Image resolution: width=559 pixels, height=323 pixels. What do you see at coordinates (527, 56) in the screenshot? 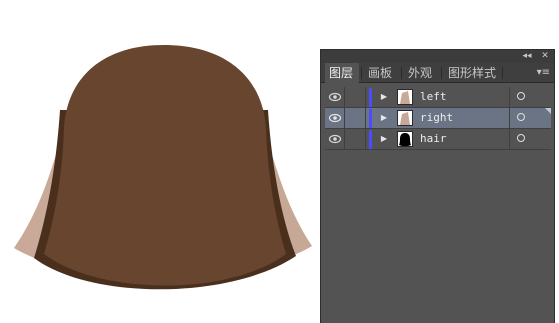
I see `collapse-icon: ◂◂` at bounding box center [527, 56].